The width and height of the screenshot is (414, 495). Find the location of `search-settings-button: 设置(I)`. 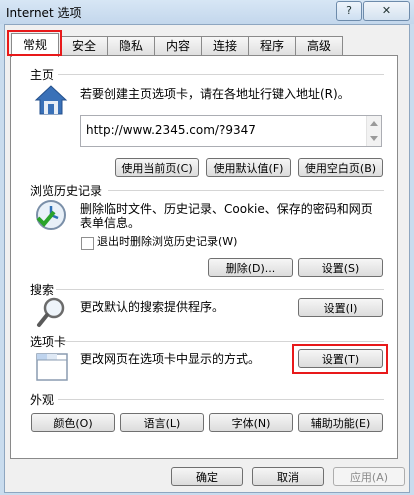

search-settings-button: 设置(I) is located at coordinates (340, 307).